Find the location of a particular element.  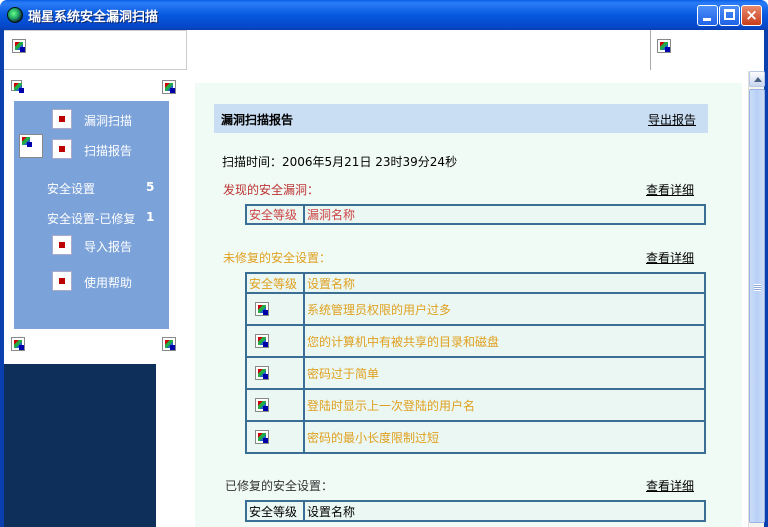

maximize-button is located at coordinates (729, 15).